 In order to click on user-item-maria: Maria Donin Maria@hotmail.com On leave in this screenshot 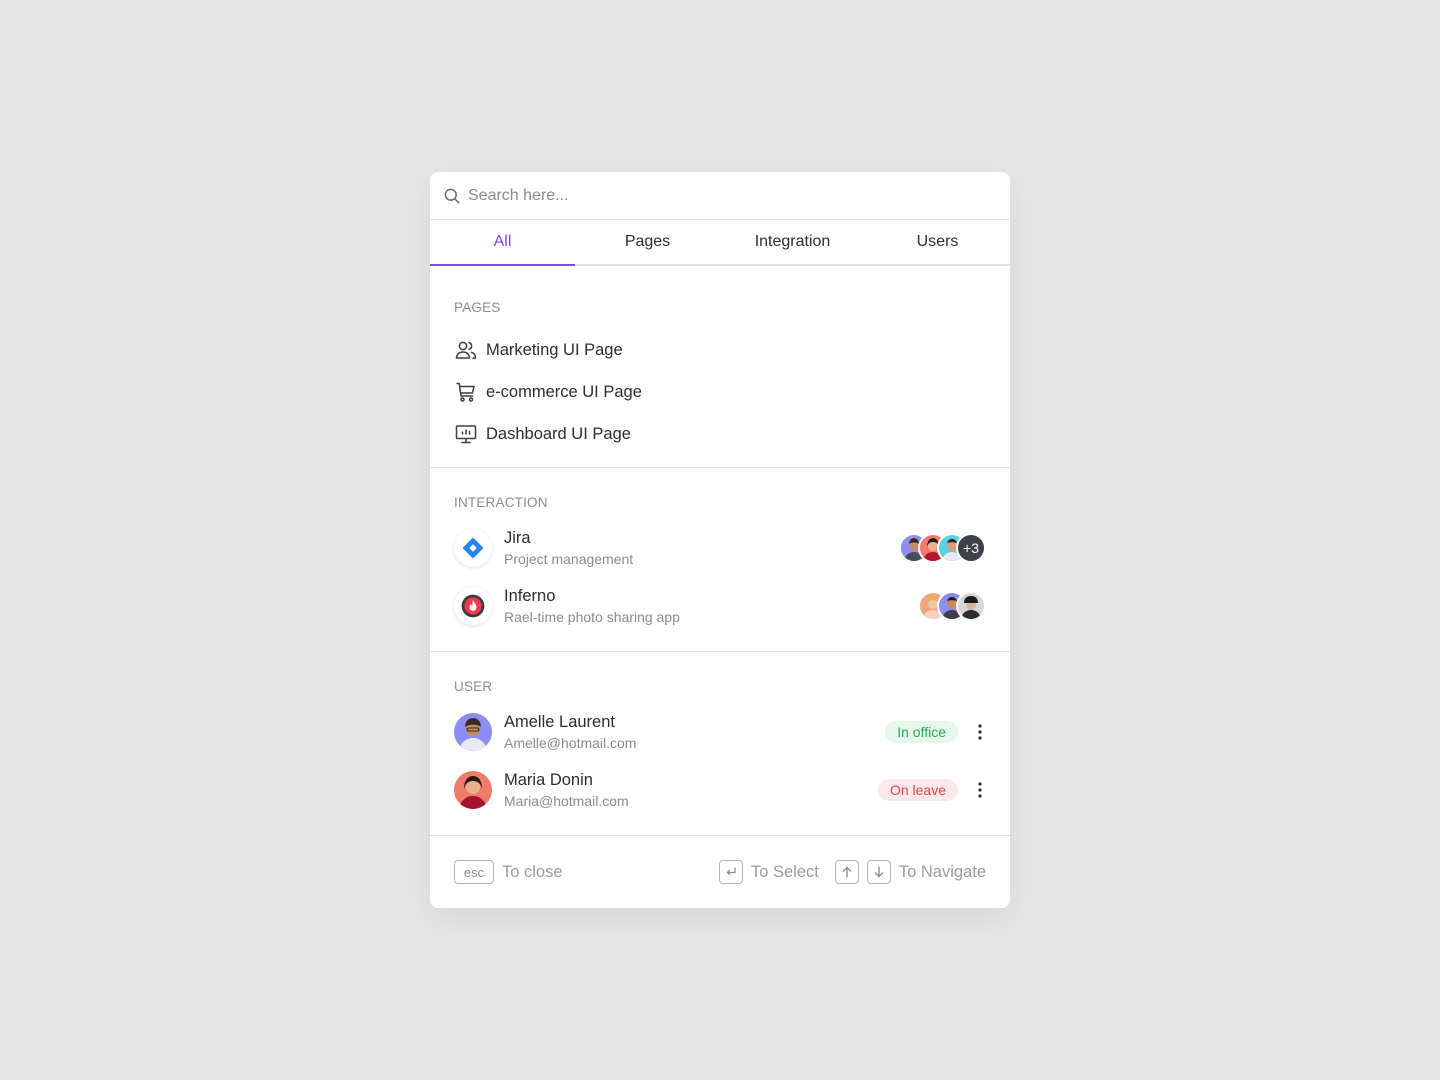, I will do `click(720, 790)`.